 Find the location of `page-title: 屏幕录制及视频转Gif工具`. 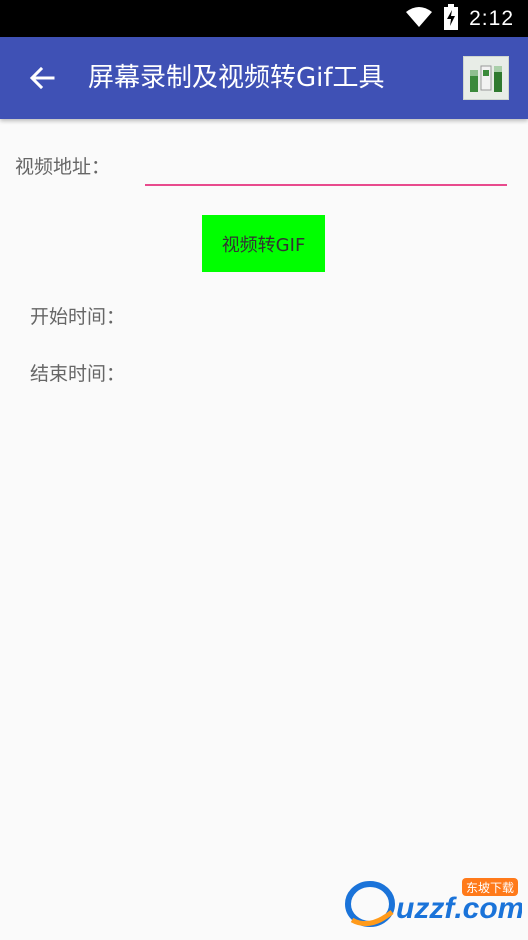

page-title: 屏幕录制及视频转Gif工具 is located at coordinates (236, 78).